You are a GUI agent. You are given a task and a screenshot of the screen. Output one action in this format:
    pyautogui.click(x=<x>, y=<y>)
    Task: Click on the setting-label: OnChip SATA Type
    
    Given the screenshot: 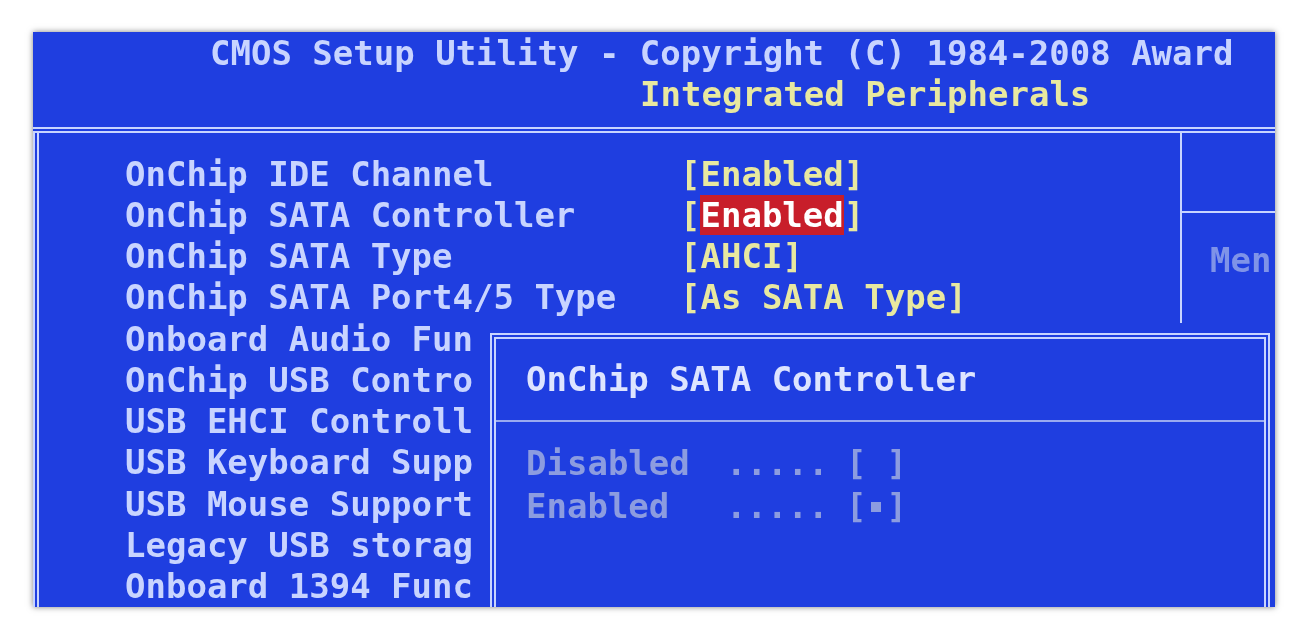 What is the action you would take?
    pyautogui.click(x=402, y=256)
    